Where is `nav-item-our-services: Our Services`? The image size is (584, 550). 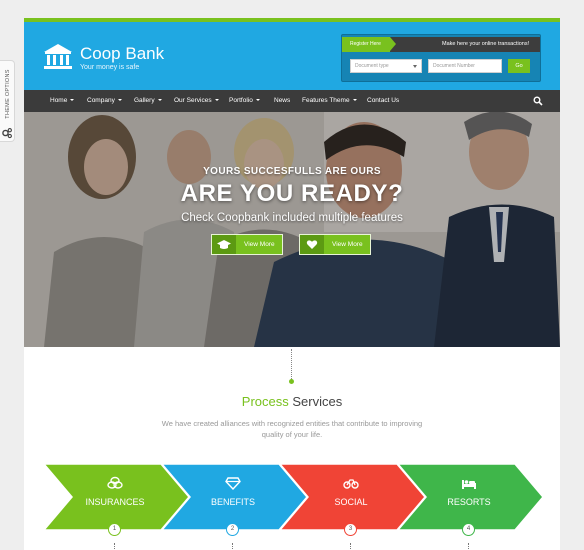 nav-item-our-services: Our Services is located at coordinates (196, 101).